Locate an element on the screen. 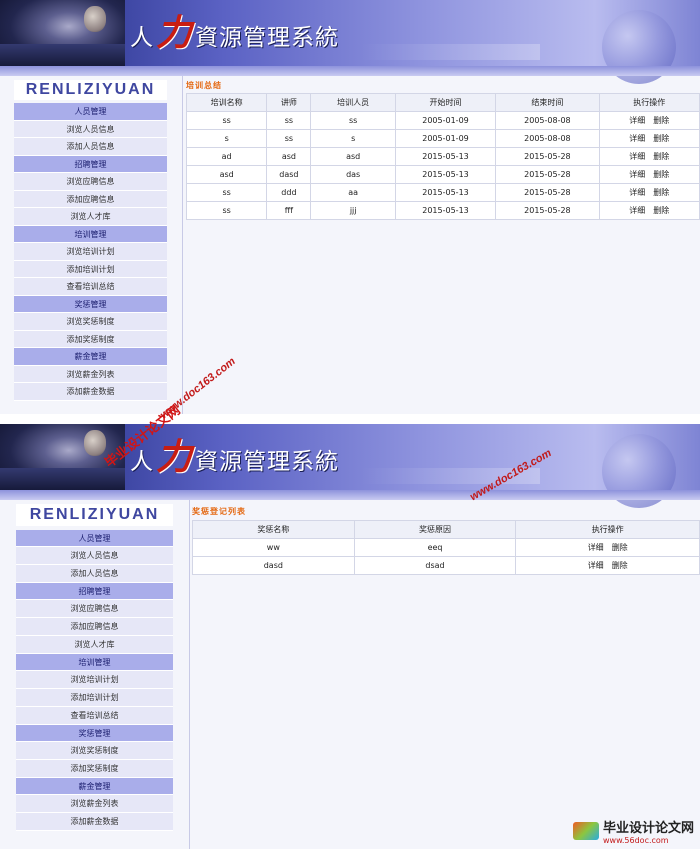 This screenshot has height=849, width=700. table-cell: fff is located at coordinates (289, 210).